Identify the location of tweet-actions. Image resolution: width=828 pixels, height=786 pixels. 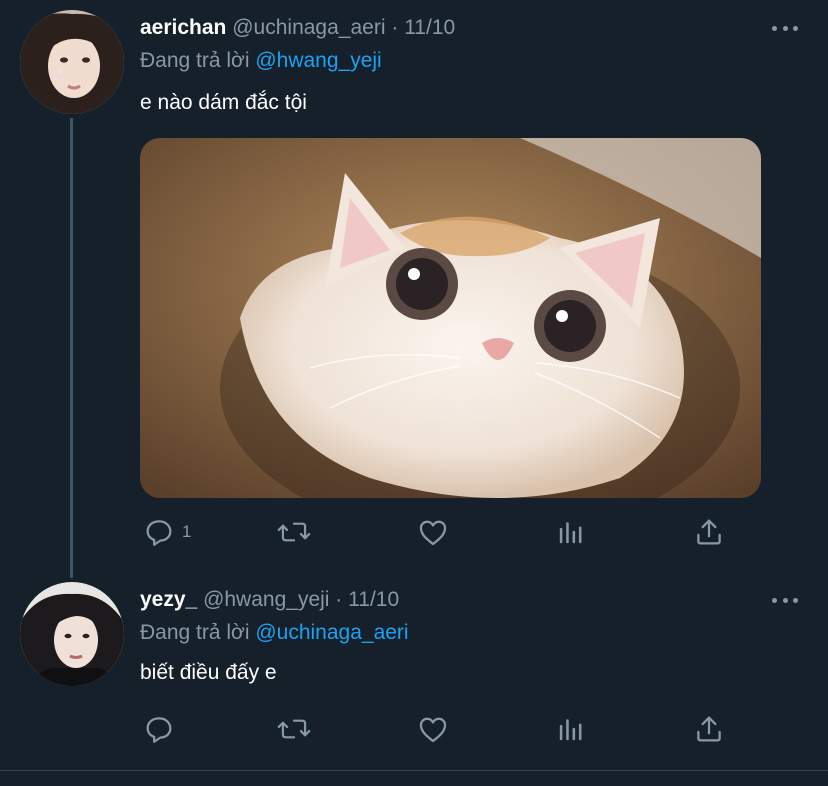
(440, 729).